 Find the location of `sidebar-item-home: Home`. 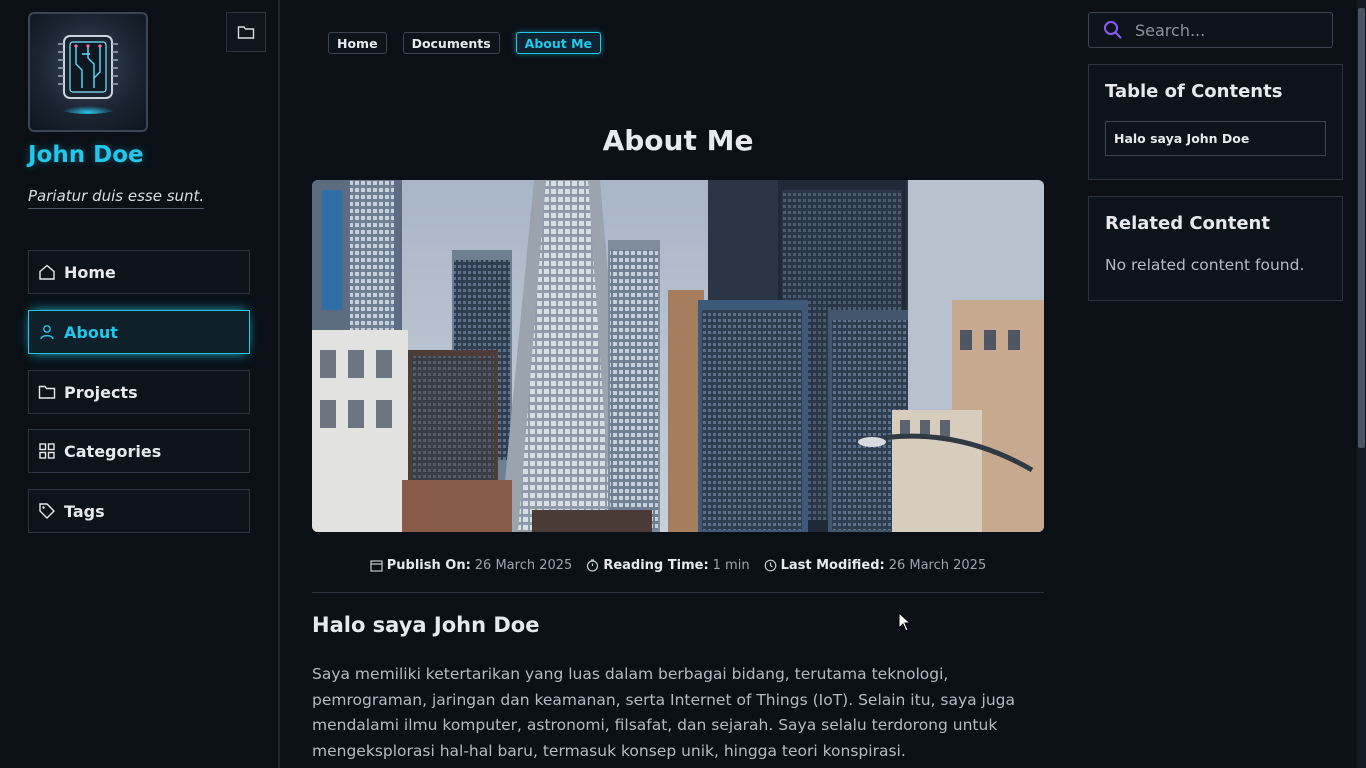

sidebar-item-home: Home is located at coordinates (139, 272).